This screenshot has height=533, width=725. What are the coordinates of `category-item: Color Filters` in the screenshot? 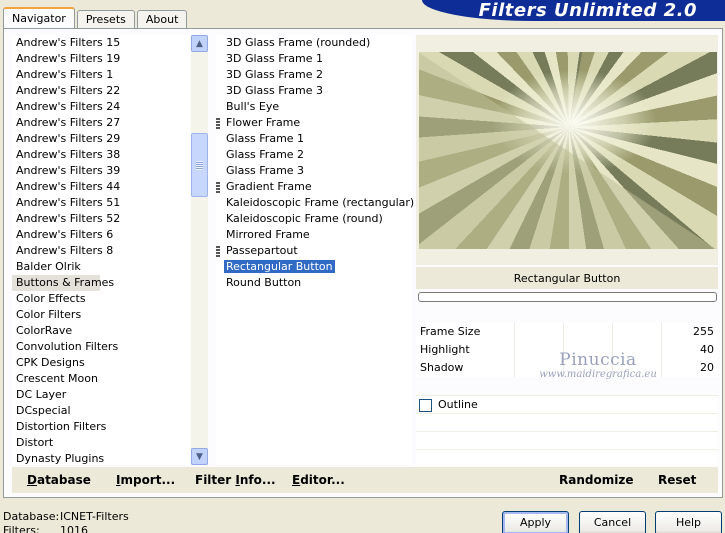 It's located at (101, 315).